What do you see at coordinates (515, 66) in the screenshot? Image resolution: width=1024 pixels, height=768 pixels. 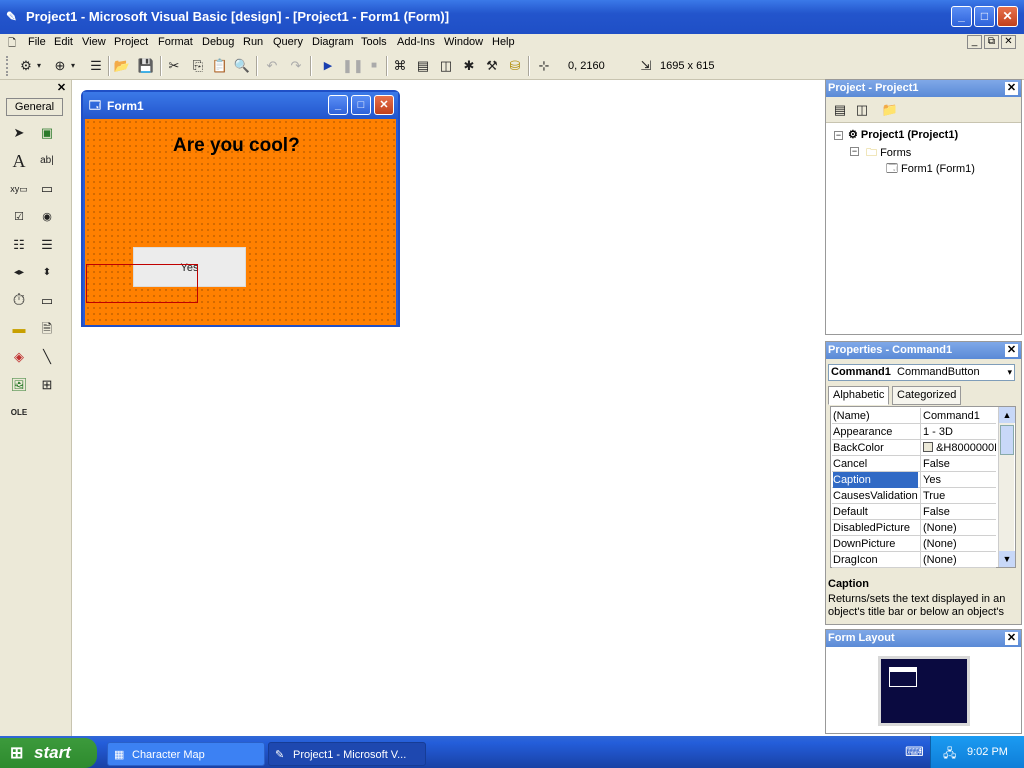 I see `data-view-icon: ⛁` at bounding box center [515, 66].